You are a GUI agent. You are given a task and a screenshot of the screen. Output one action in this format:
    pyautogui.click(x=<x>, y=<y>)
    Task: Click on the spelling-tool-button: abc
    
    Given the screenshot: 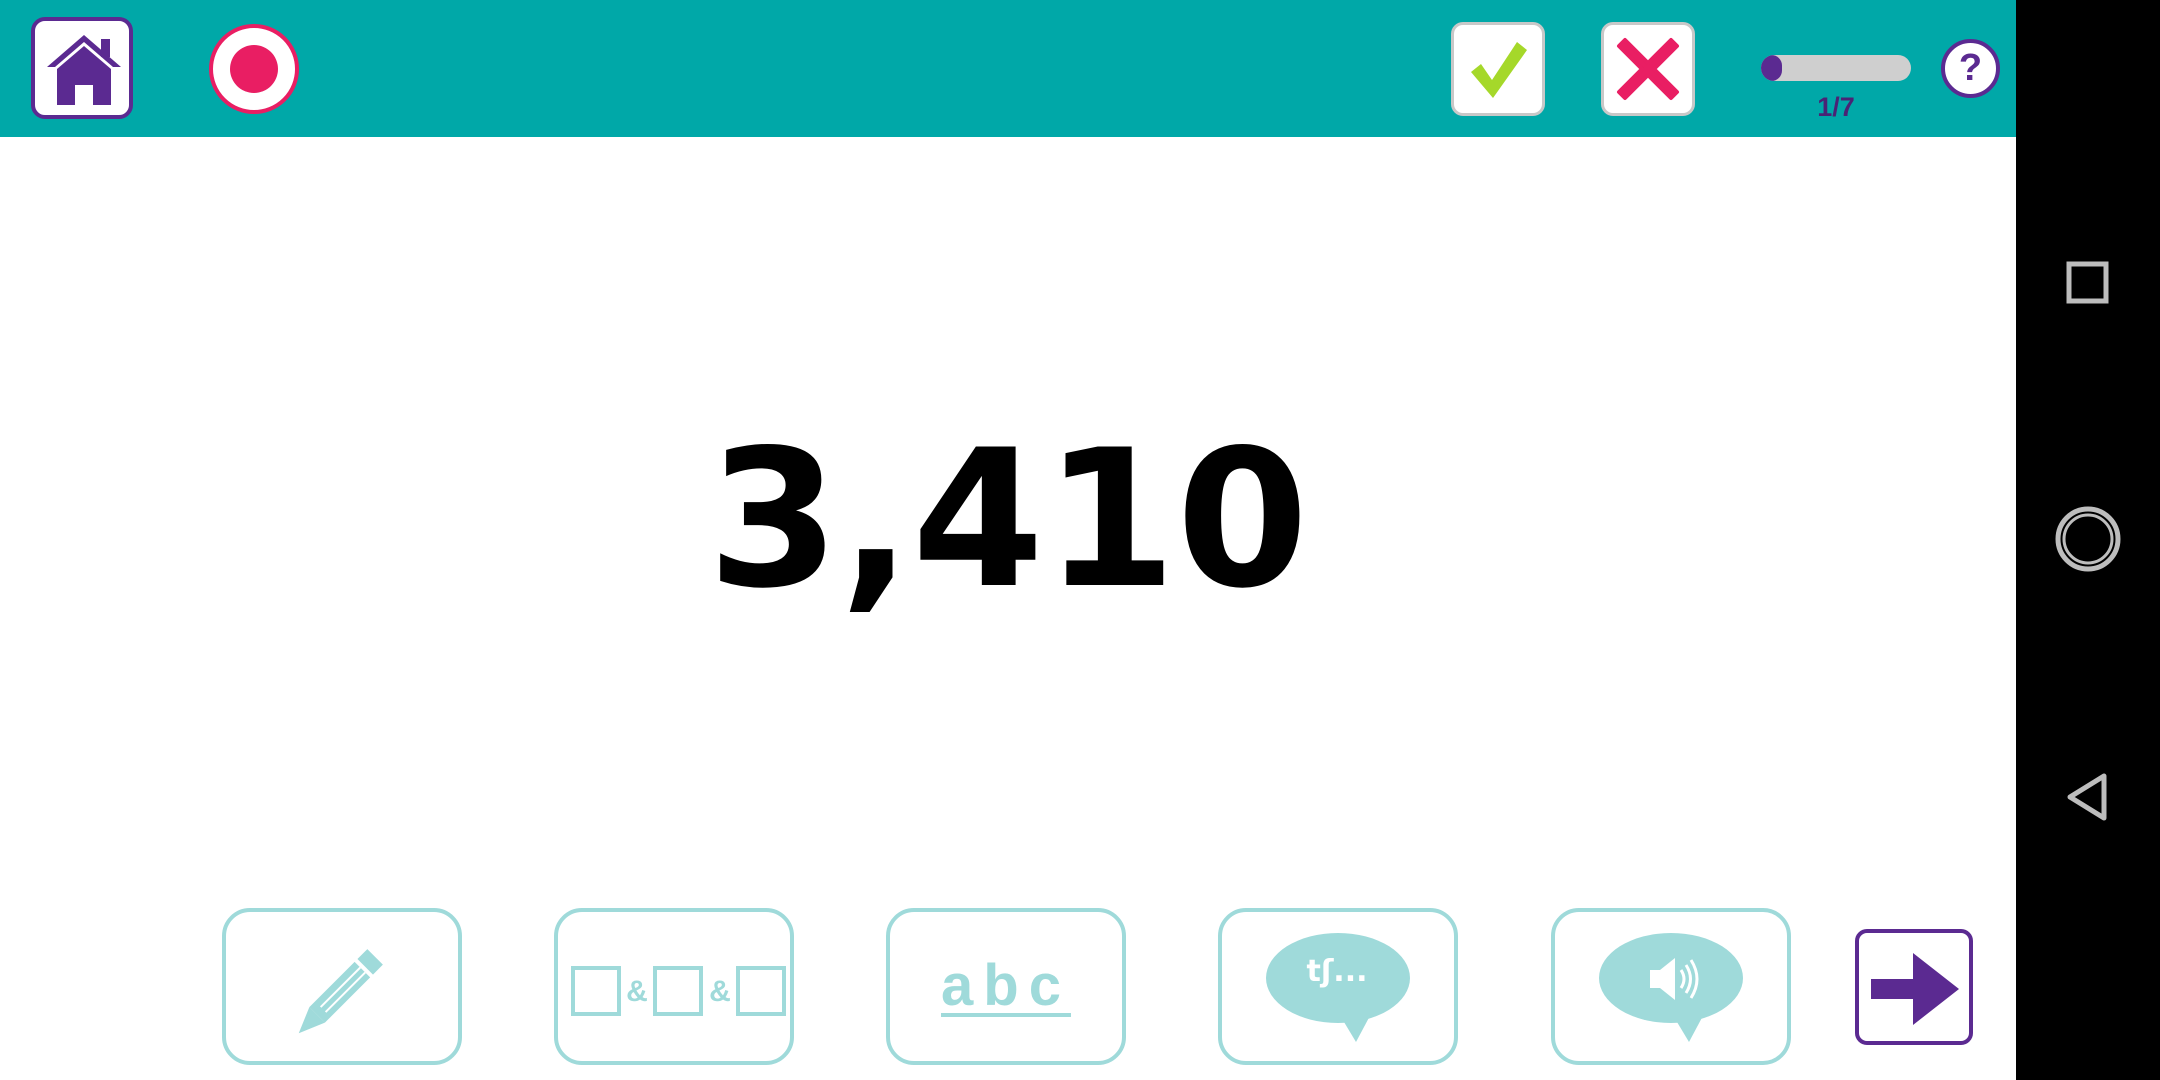 What is the action you would take?
    pyautogui.click(x=1006, y=986)
    